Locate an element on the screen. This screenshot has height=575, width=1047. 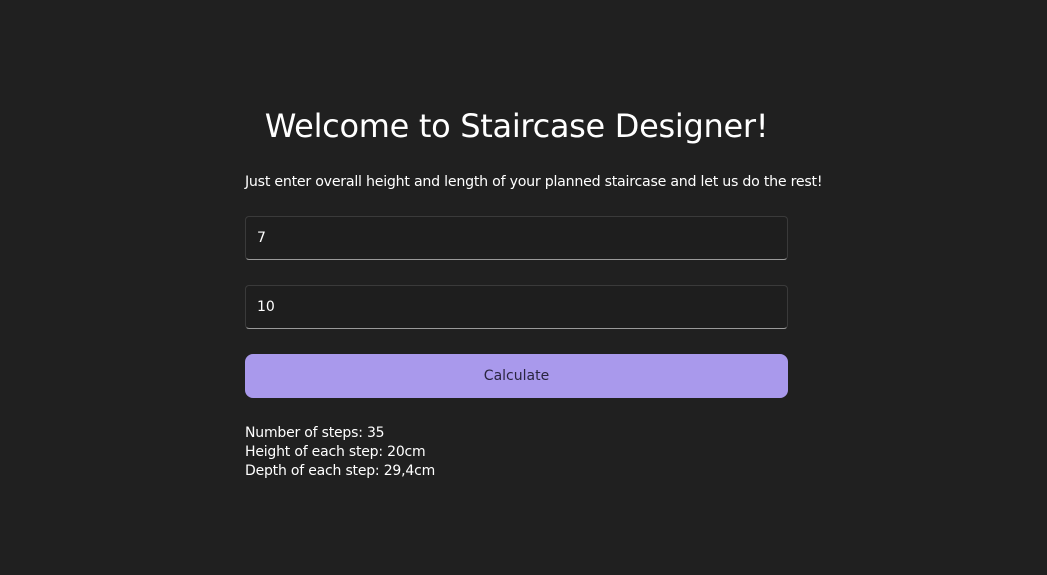
length-input is located at coordinates (516, 307).